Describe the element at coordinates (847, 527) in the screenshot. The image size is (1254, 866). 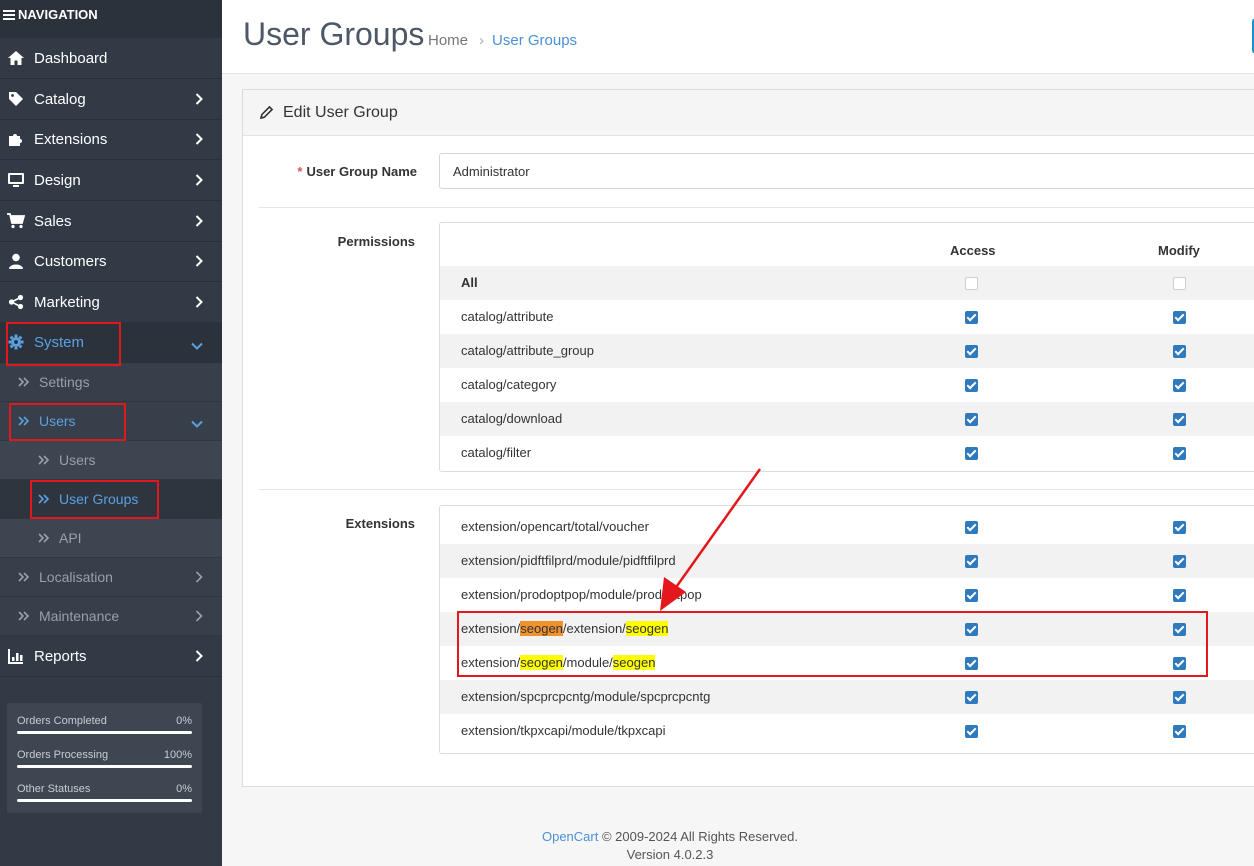
I see `table-row: extension/opencart/total/voucher` at that location.